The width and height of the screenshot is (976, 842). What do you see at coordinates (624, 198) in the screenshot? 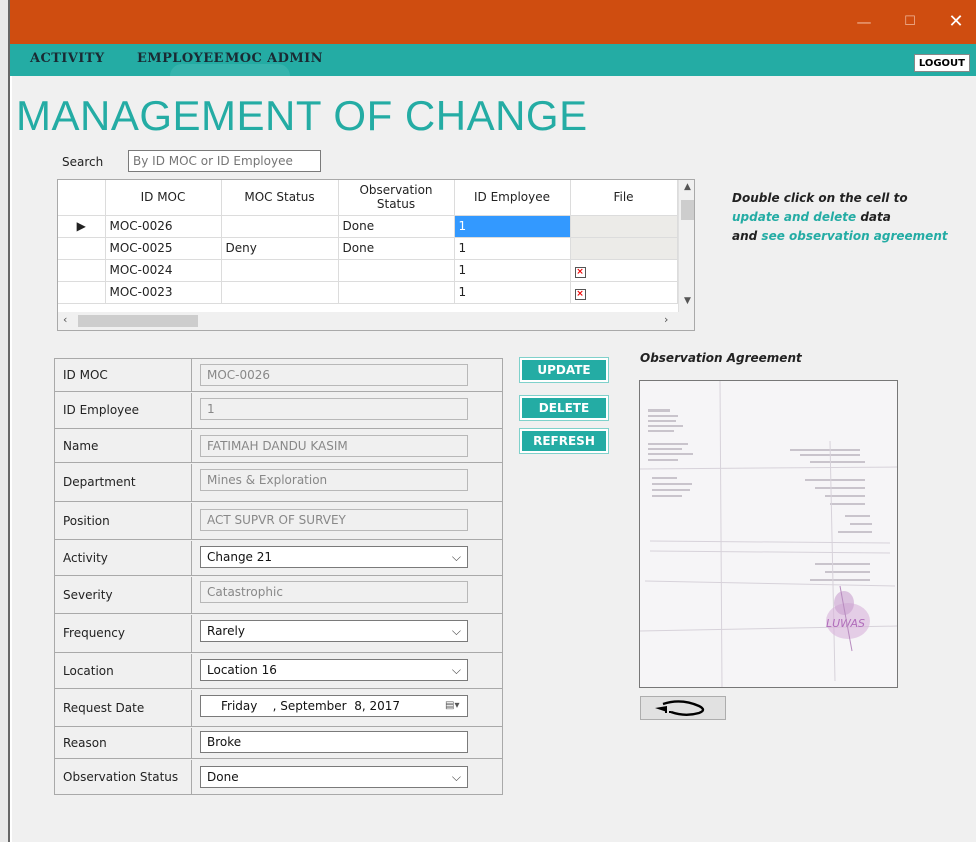
I see `column-header-file: File` at bounding box center [624, 198].